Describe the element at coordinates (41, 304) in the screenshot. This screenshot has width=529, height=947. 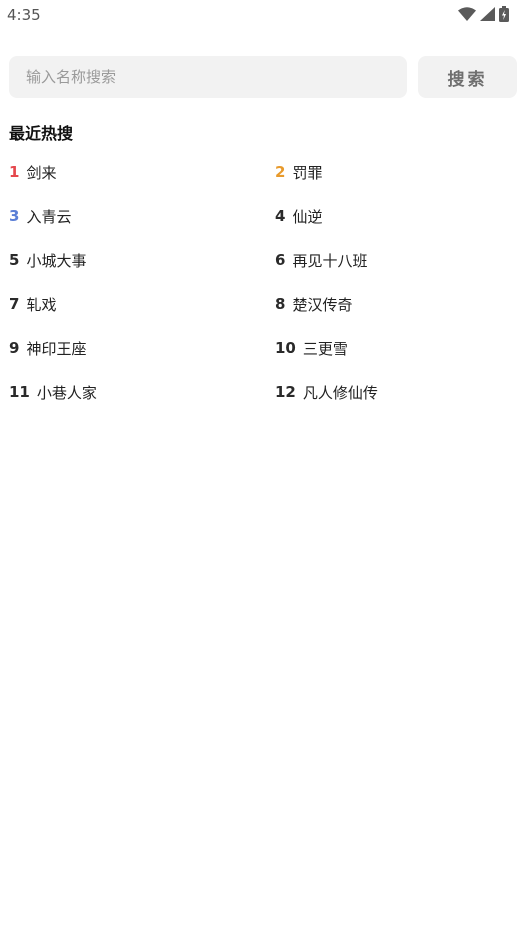
I see `hot-search-name: 轧戏` at that location.